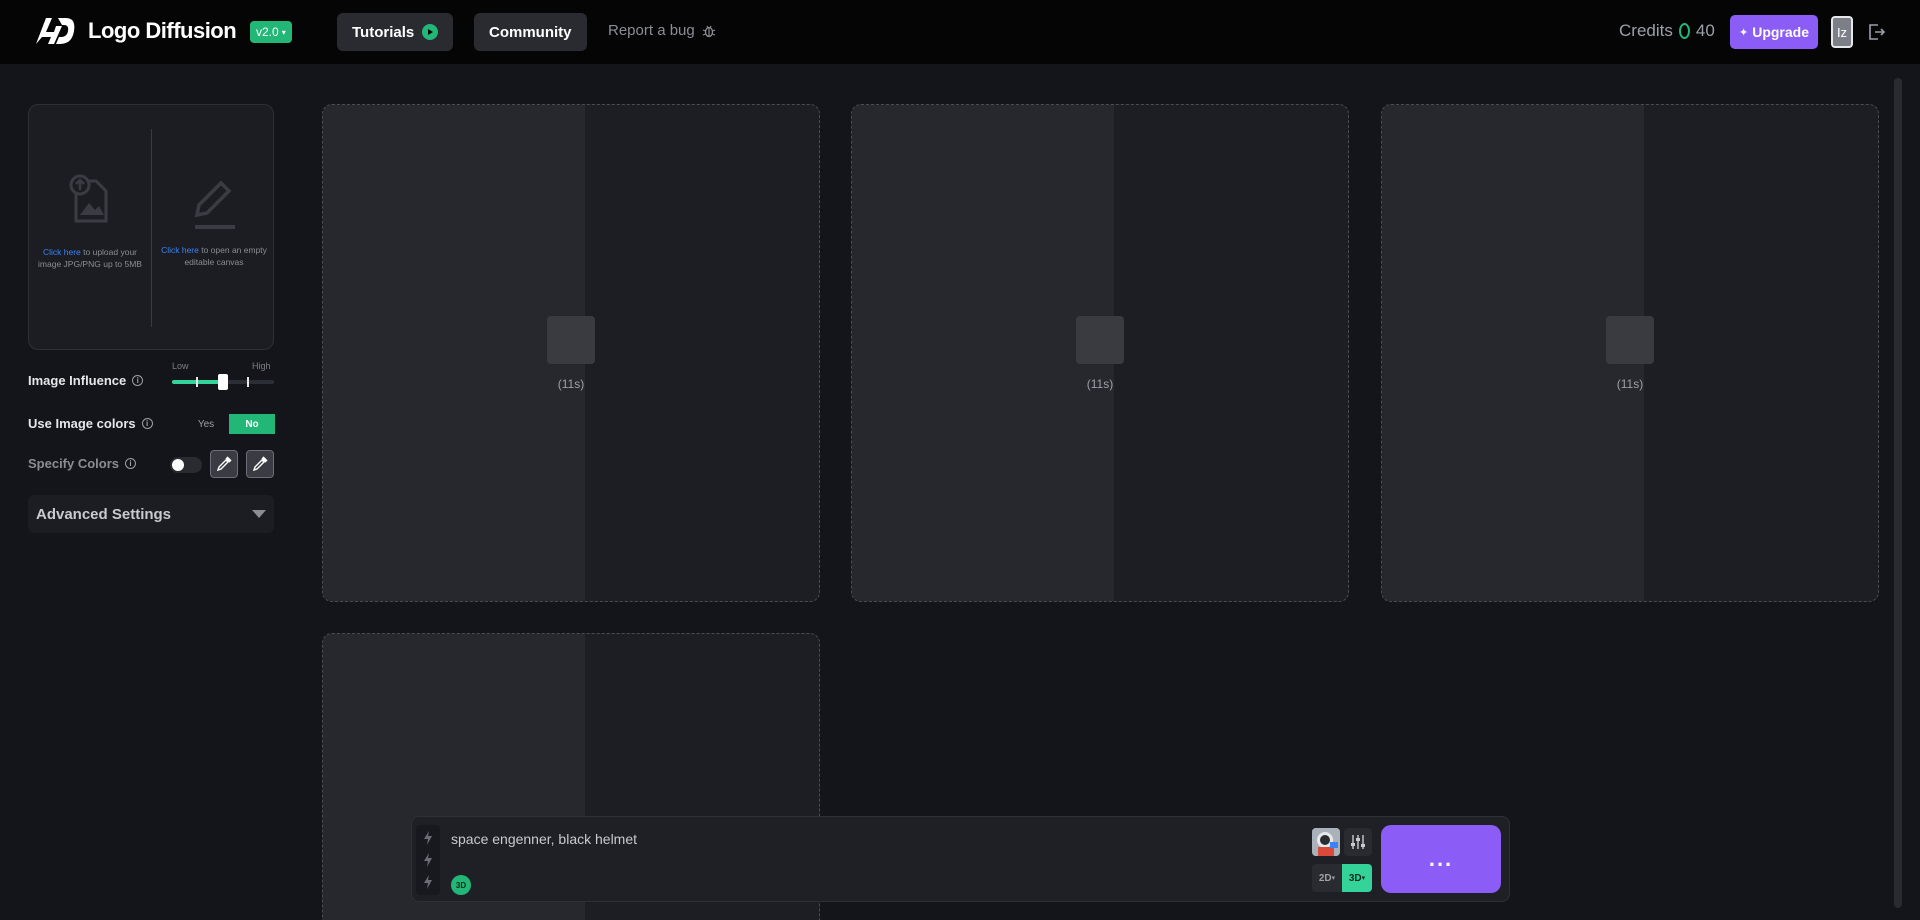 The height and width of the screenshot is (920, 1920). I want to click on community-label: Community, so click(530, 32).